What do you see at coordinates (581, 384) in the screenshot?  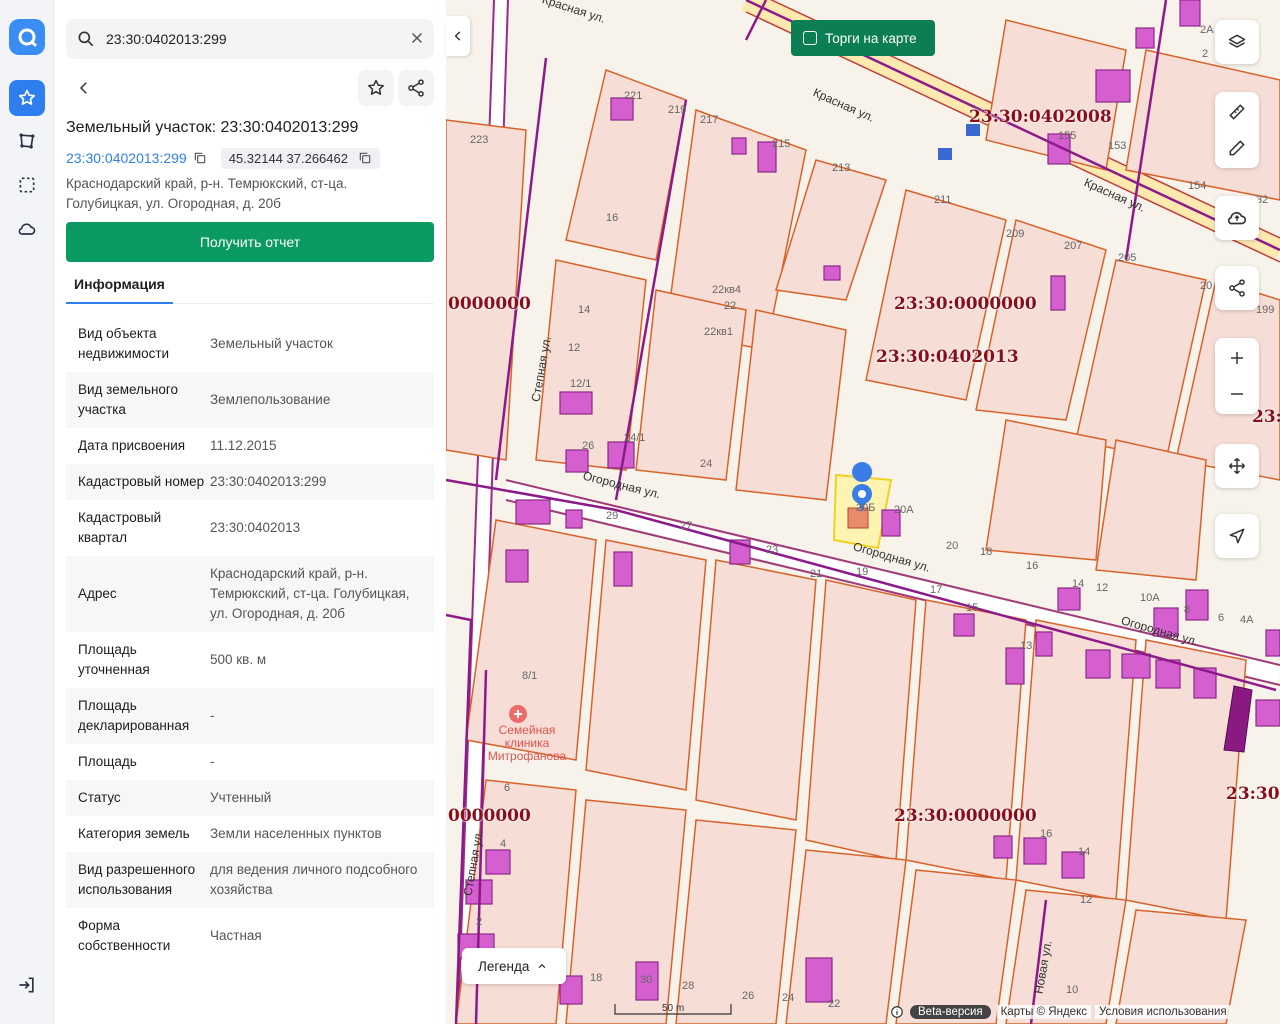 I see `house-number: 12/1` at bounding box center [581, 384].